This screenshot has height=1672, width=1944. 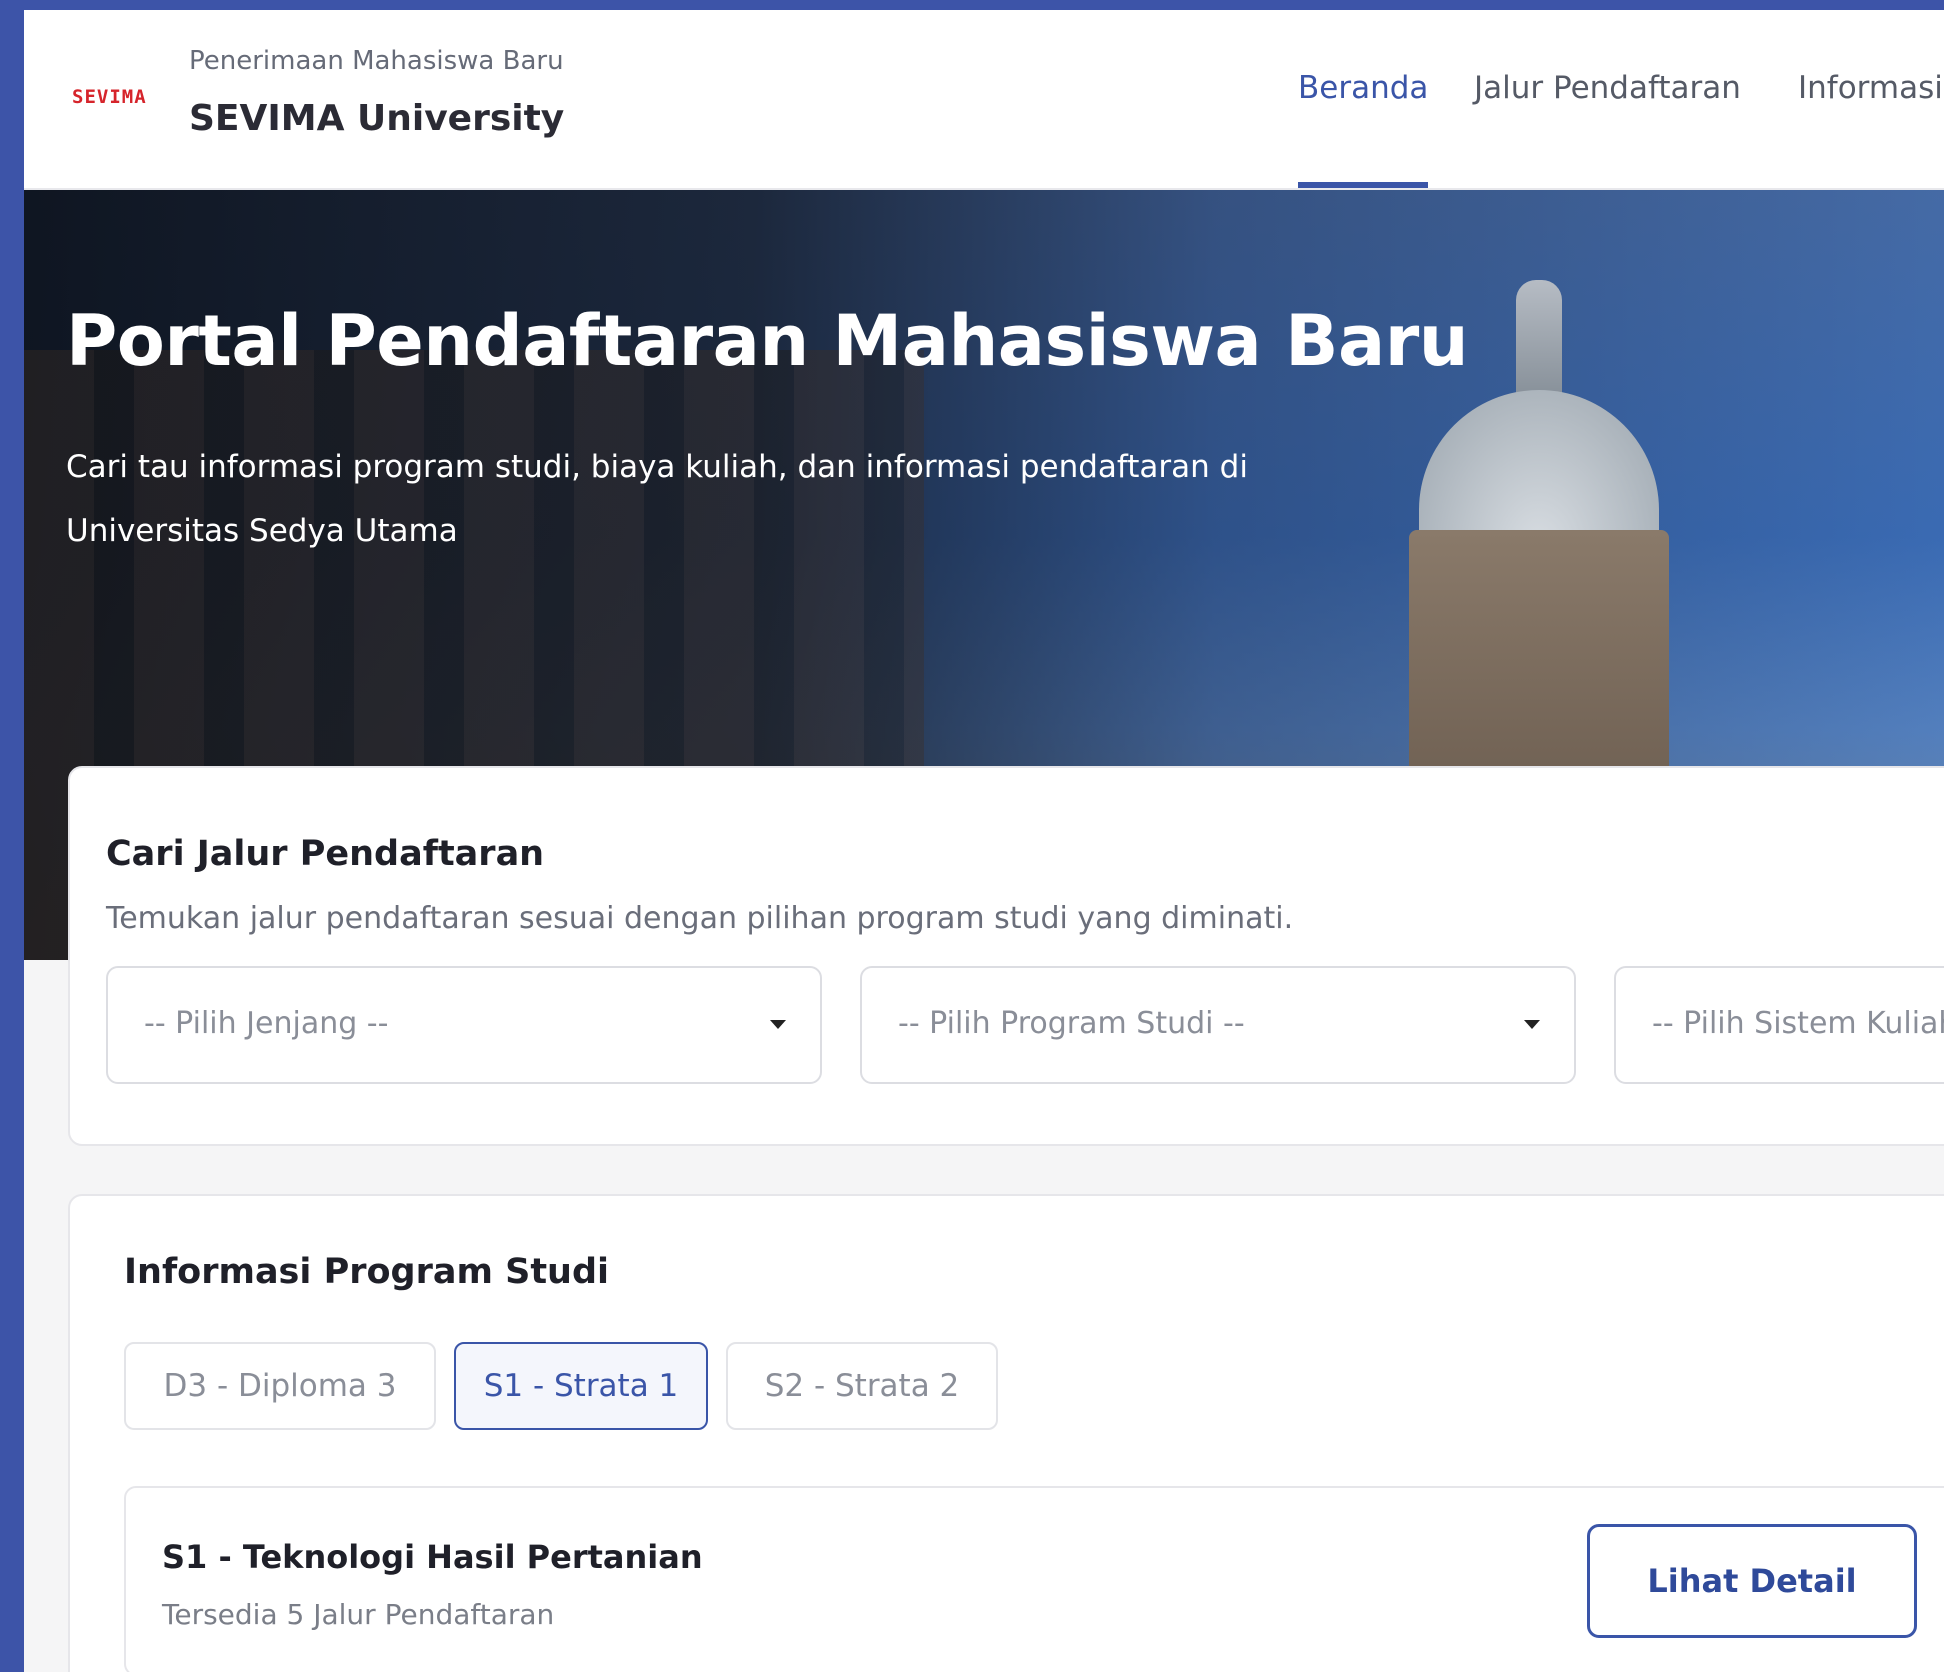 I want to click on program-name: S1 - Teknologi Hasil Pertanian, so click(x=432, y=1557).